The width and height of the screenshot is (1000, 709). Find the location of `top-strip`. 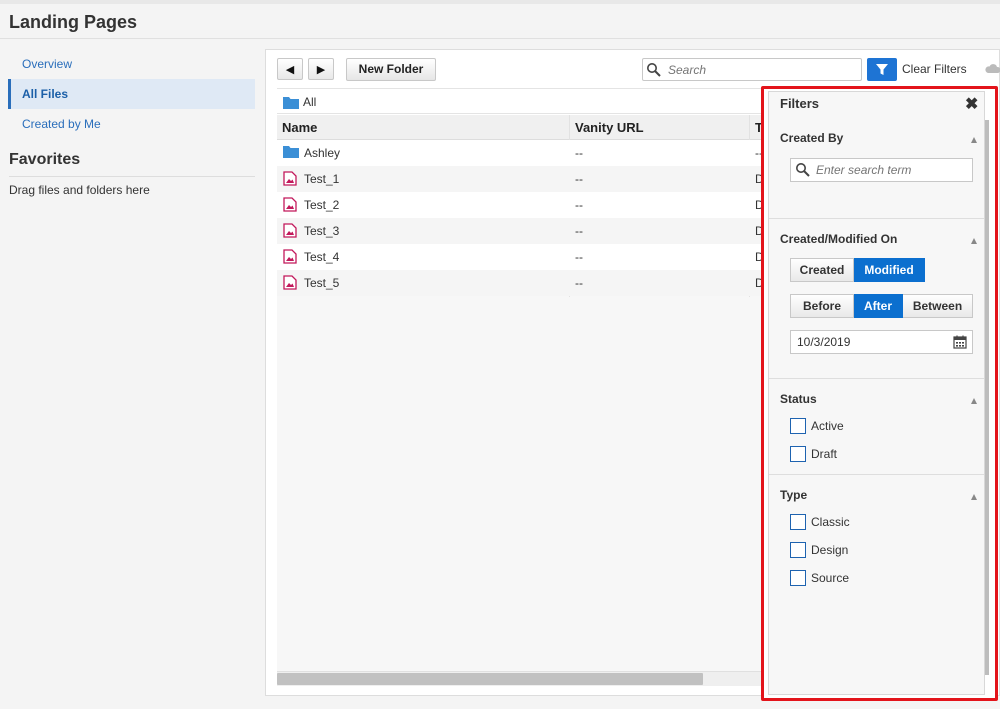

top-strip is located at coordinates (500, 2).